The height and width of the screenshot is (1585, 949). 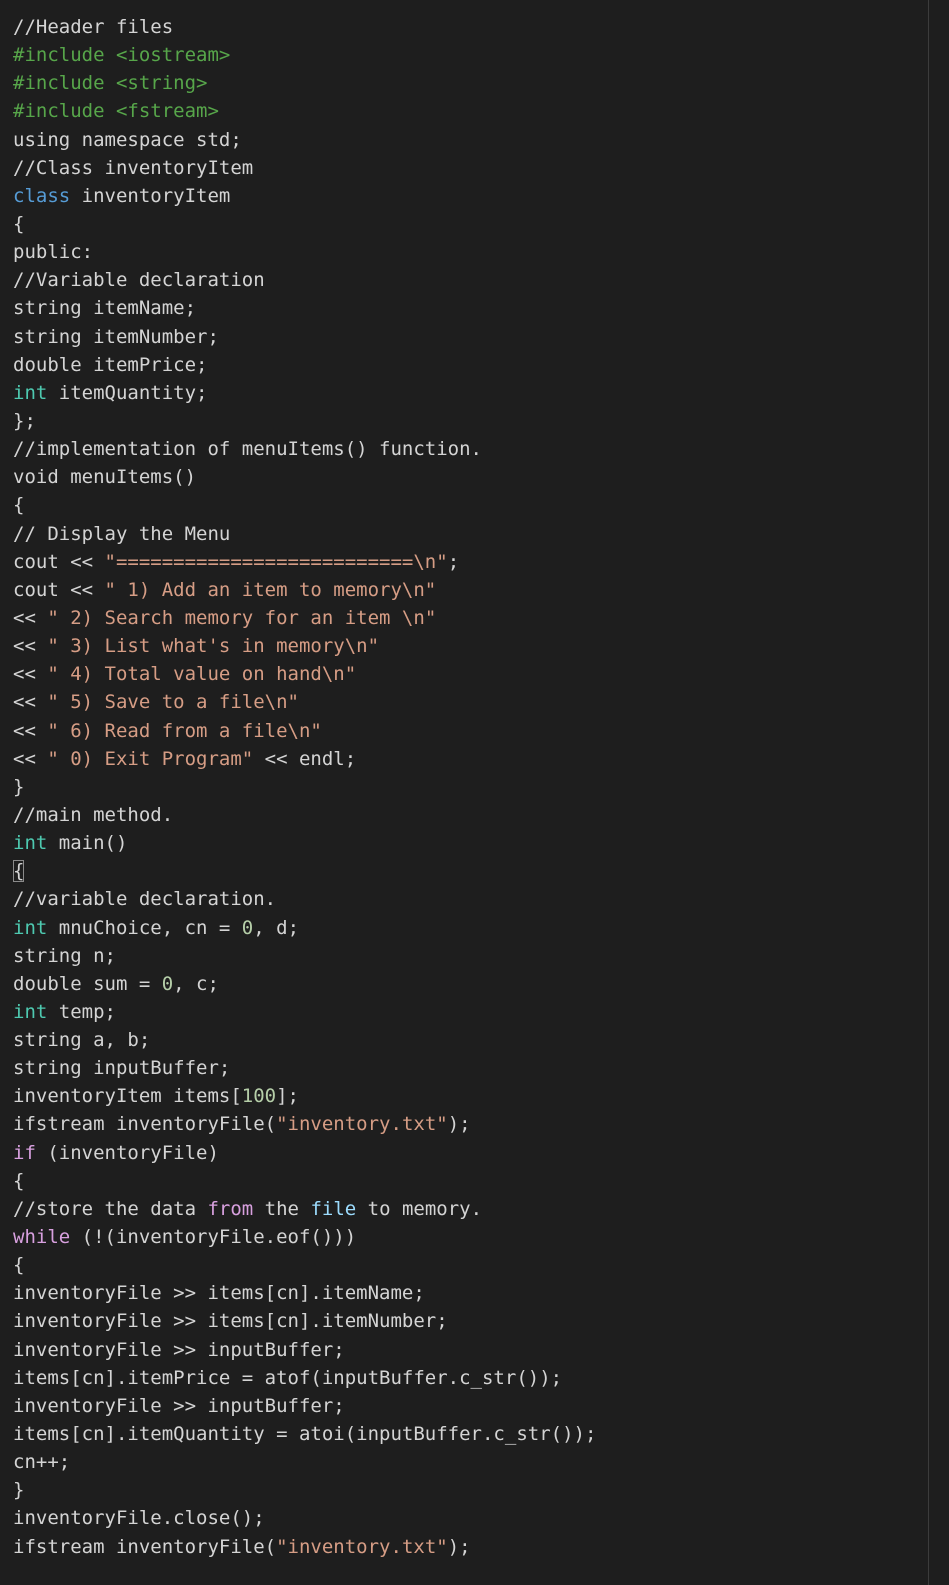 I want to click on code-line: inventoryItem items[100];, so click(x=304, y=1096).